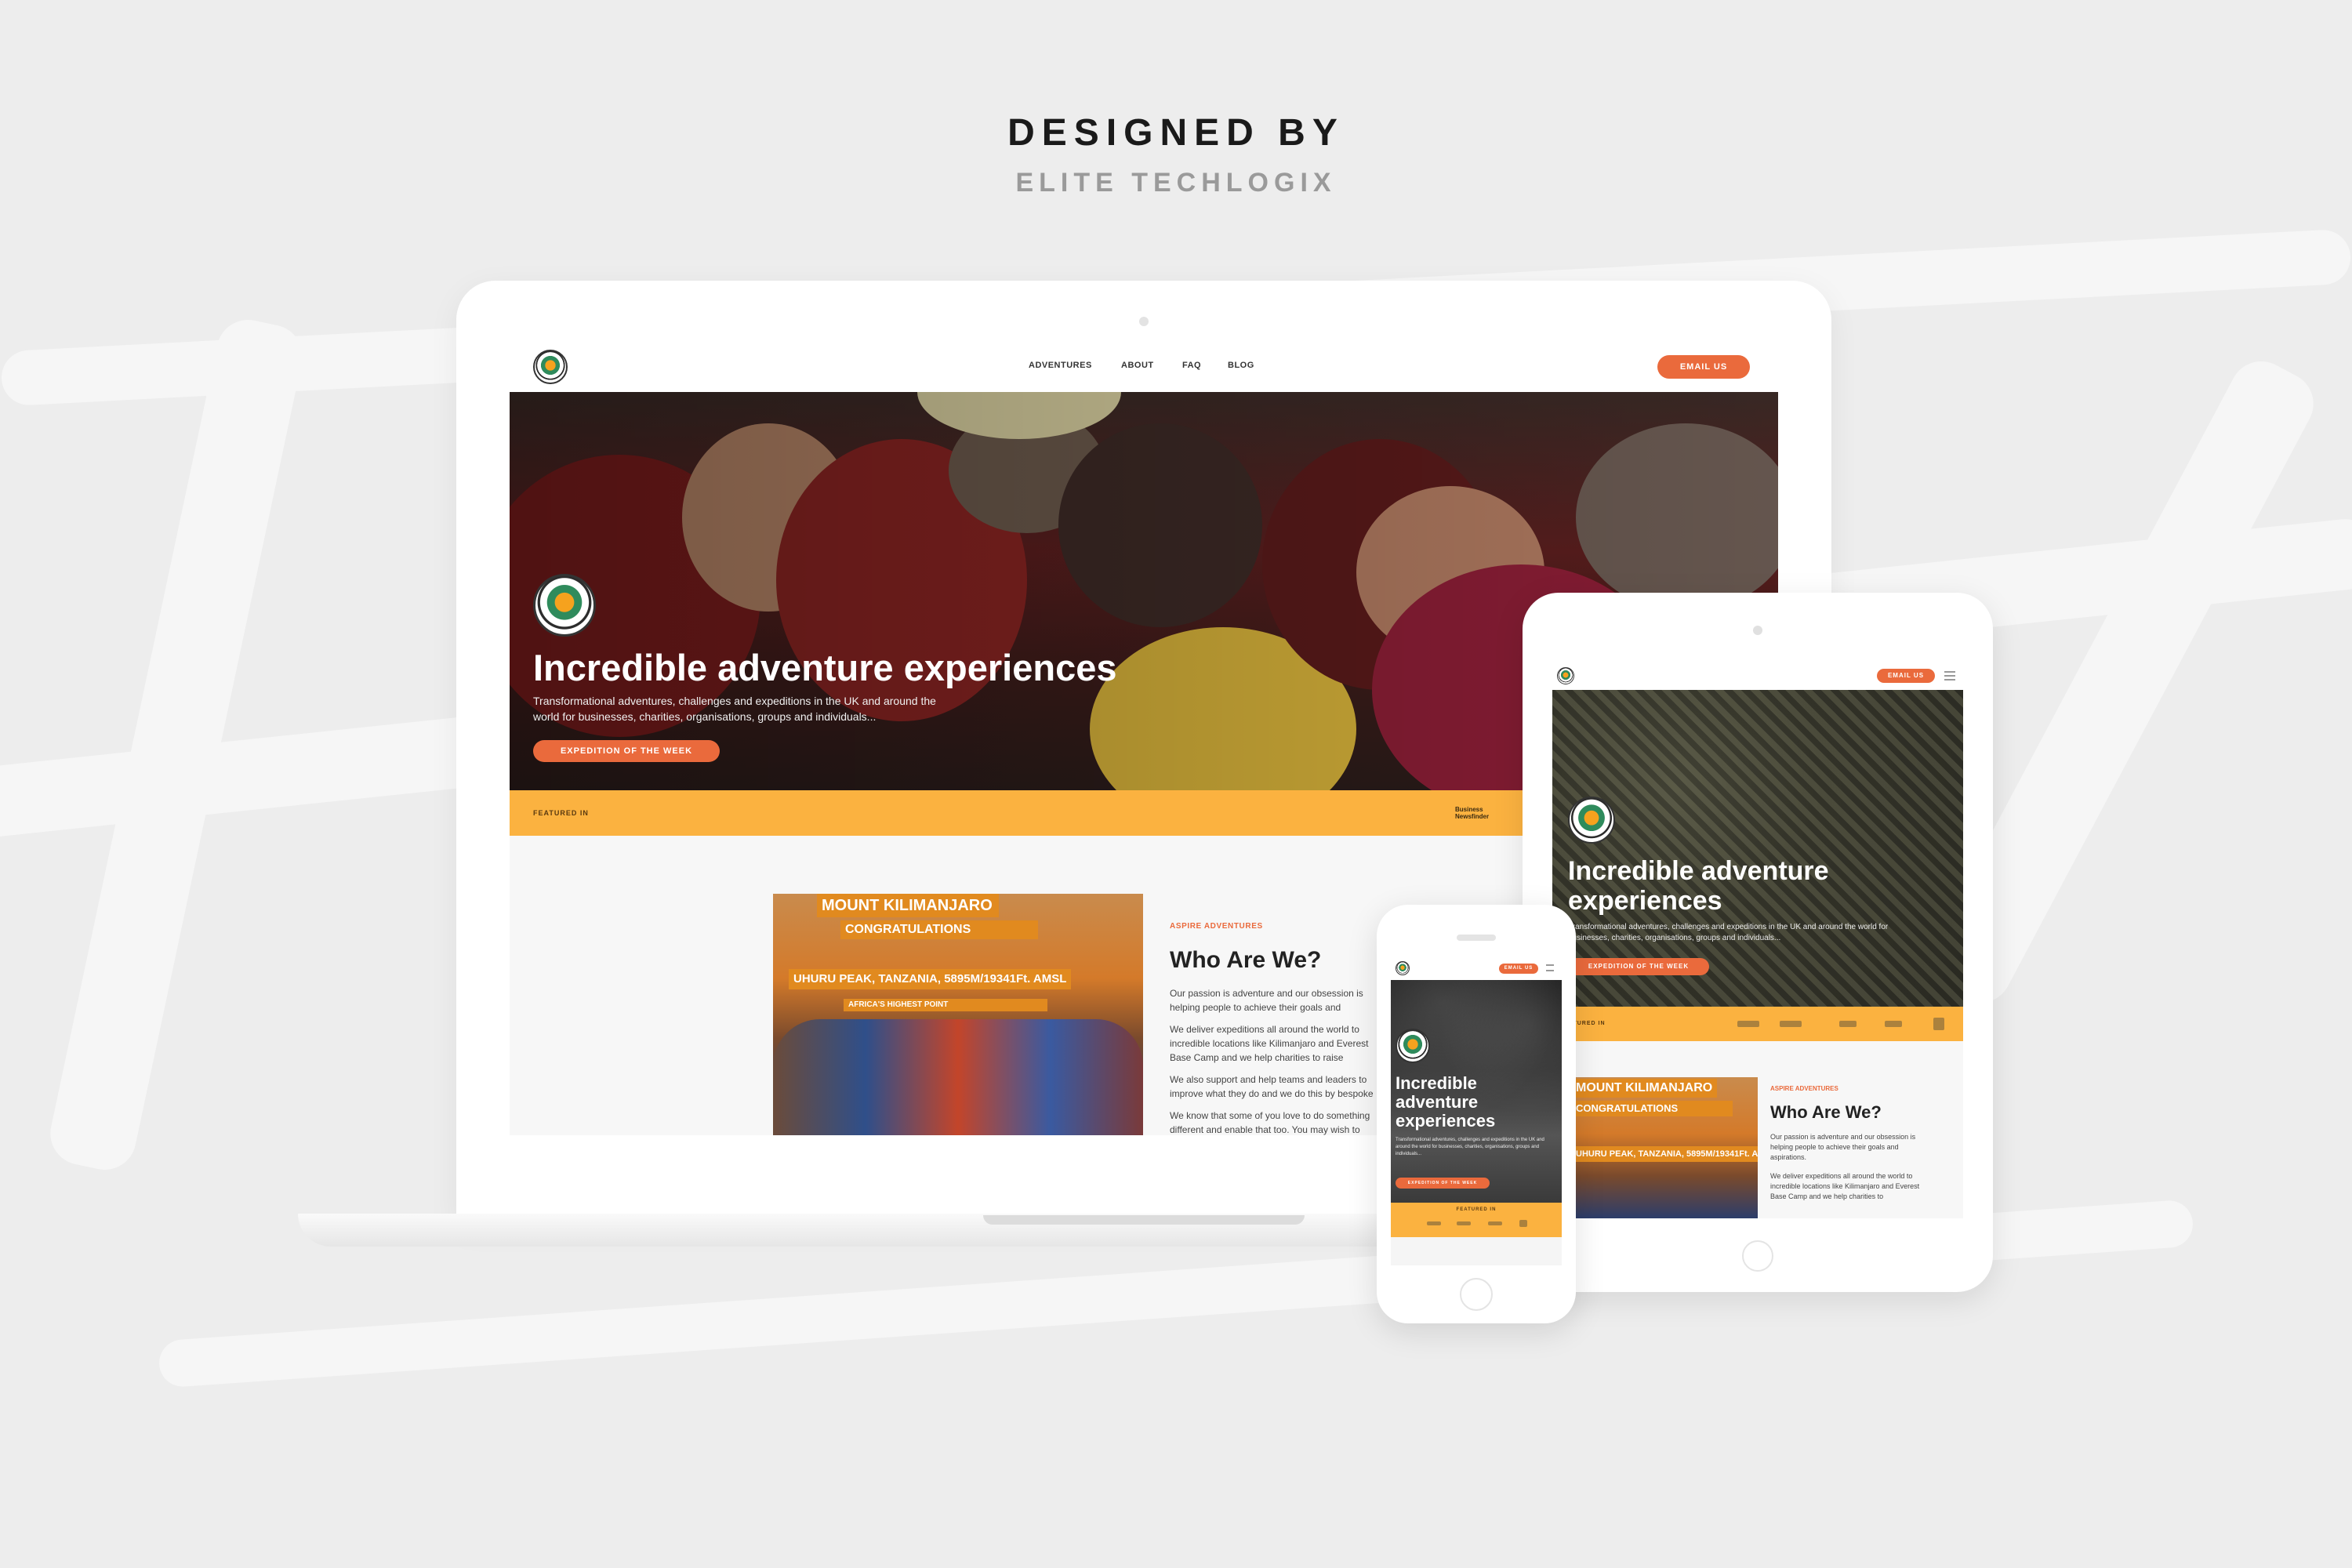 This screenshot has height=1568, width=2352. What do you see at coordinates (626, 751) in the screenshot?
I see `expedition-of-week-button: EXPEDITION OF THE WEEK` at bounding box center [626, 751].